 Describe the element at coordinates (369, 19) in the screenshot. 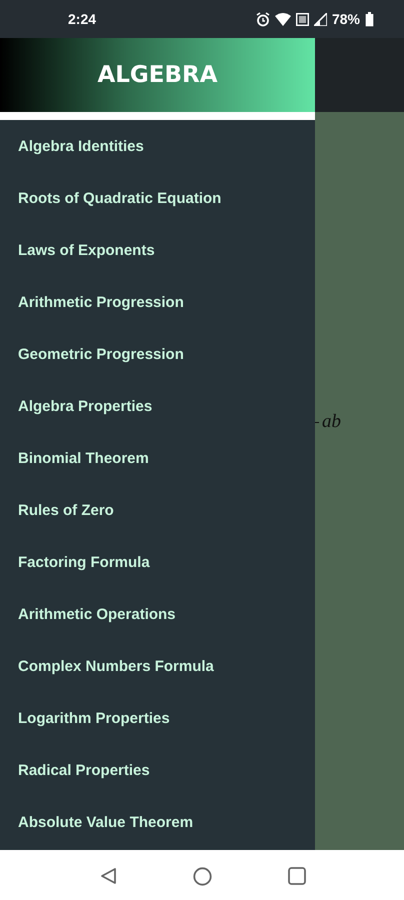

I see `battery-icon` at that location.